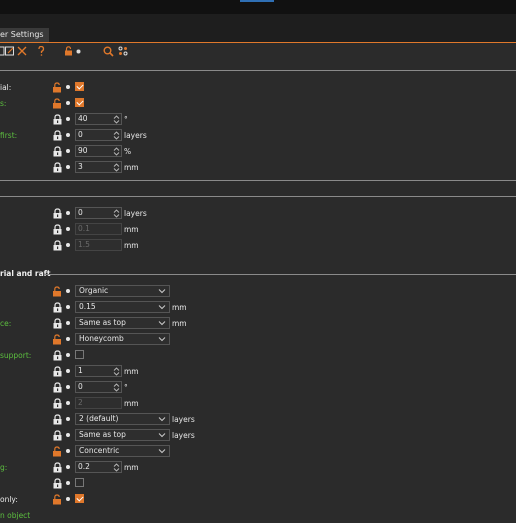 The height and width of the screenshot is (523, 516). Describe the element at coordinates (108, 51) in the screenshot. I see `search-icon` at that location.